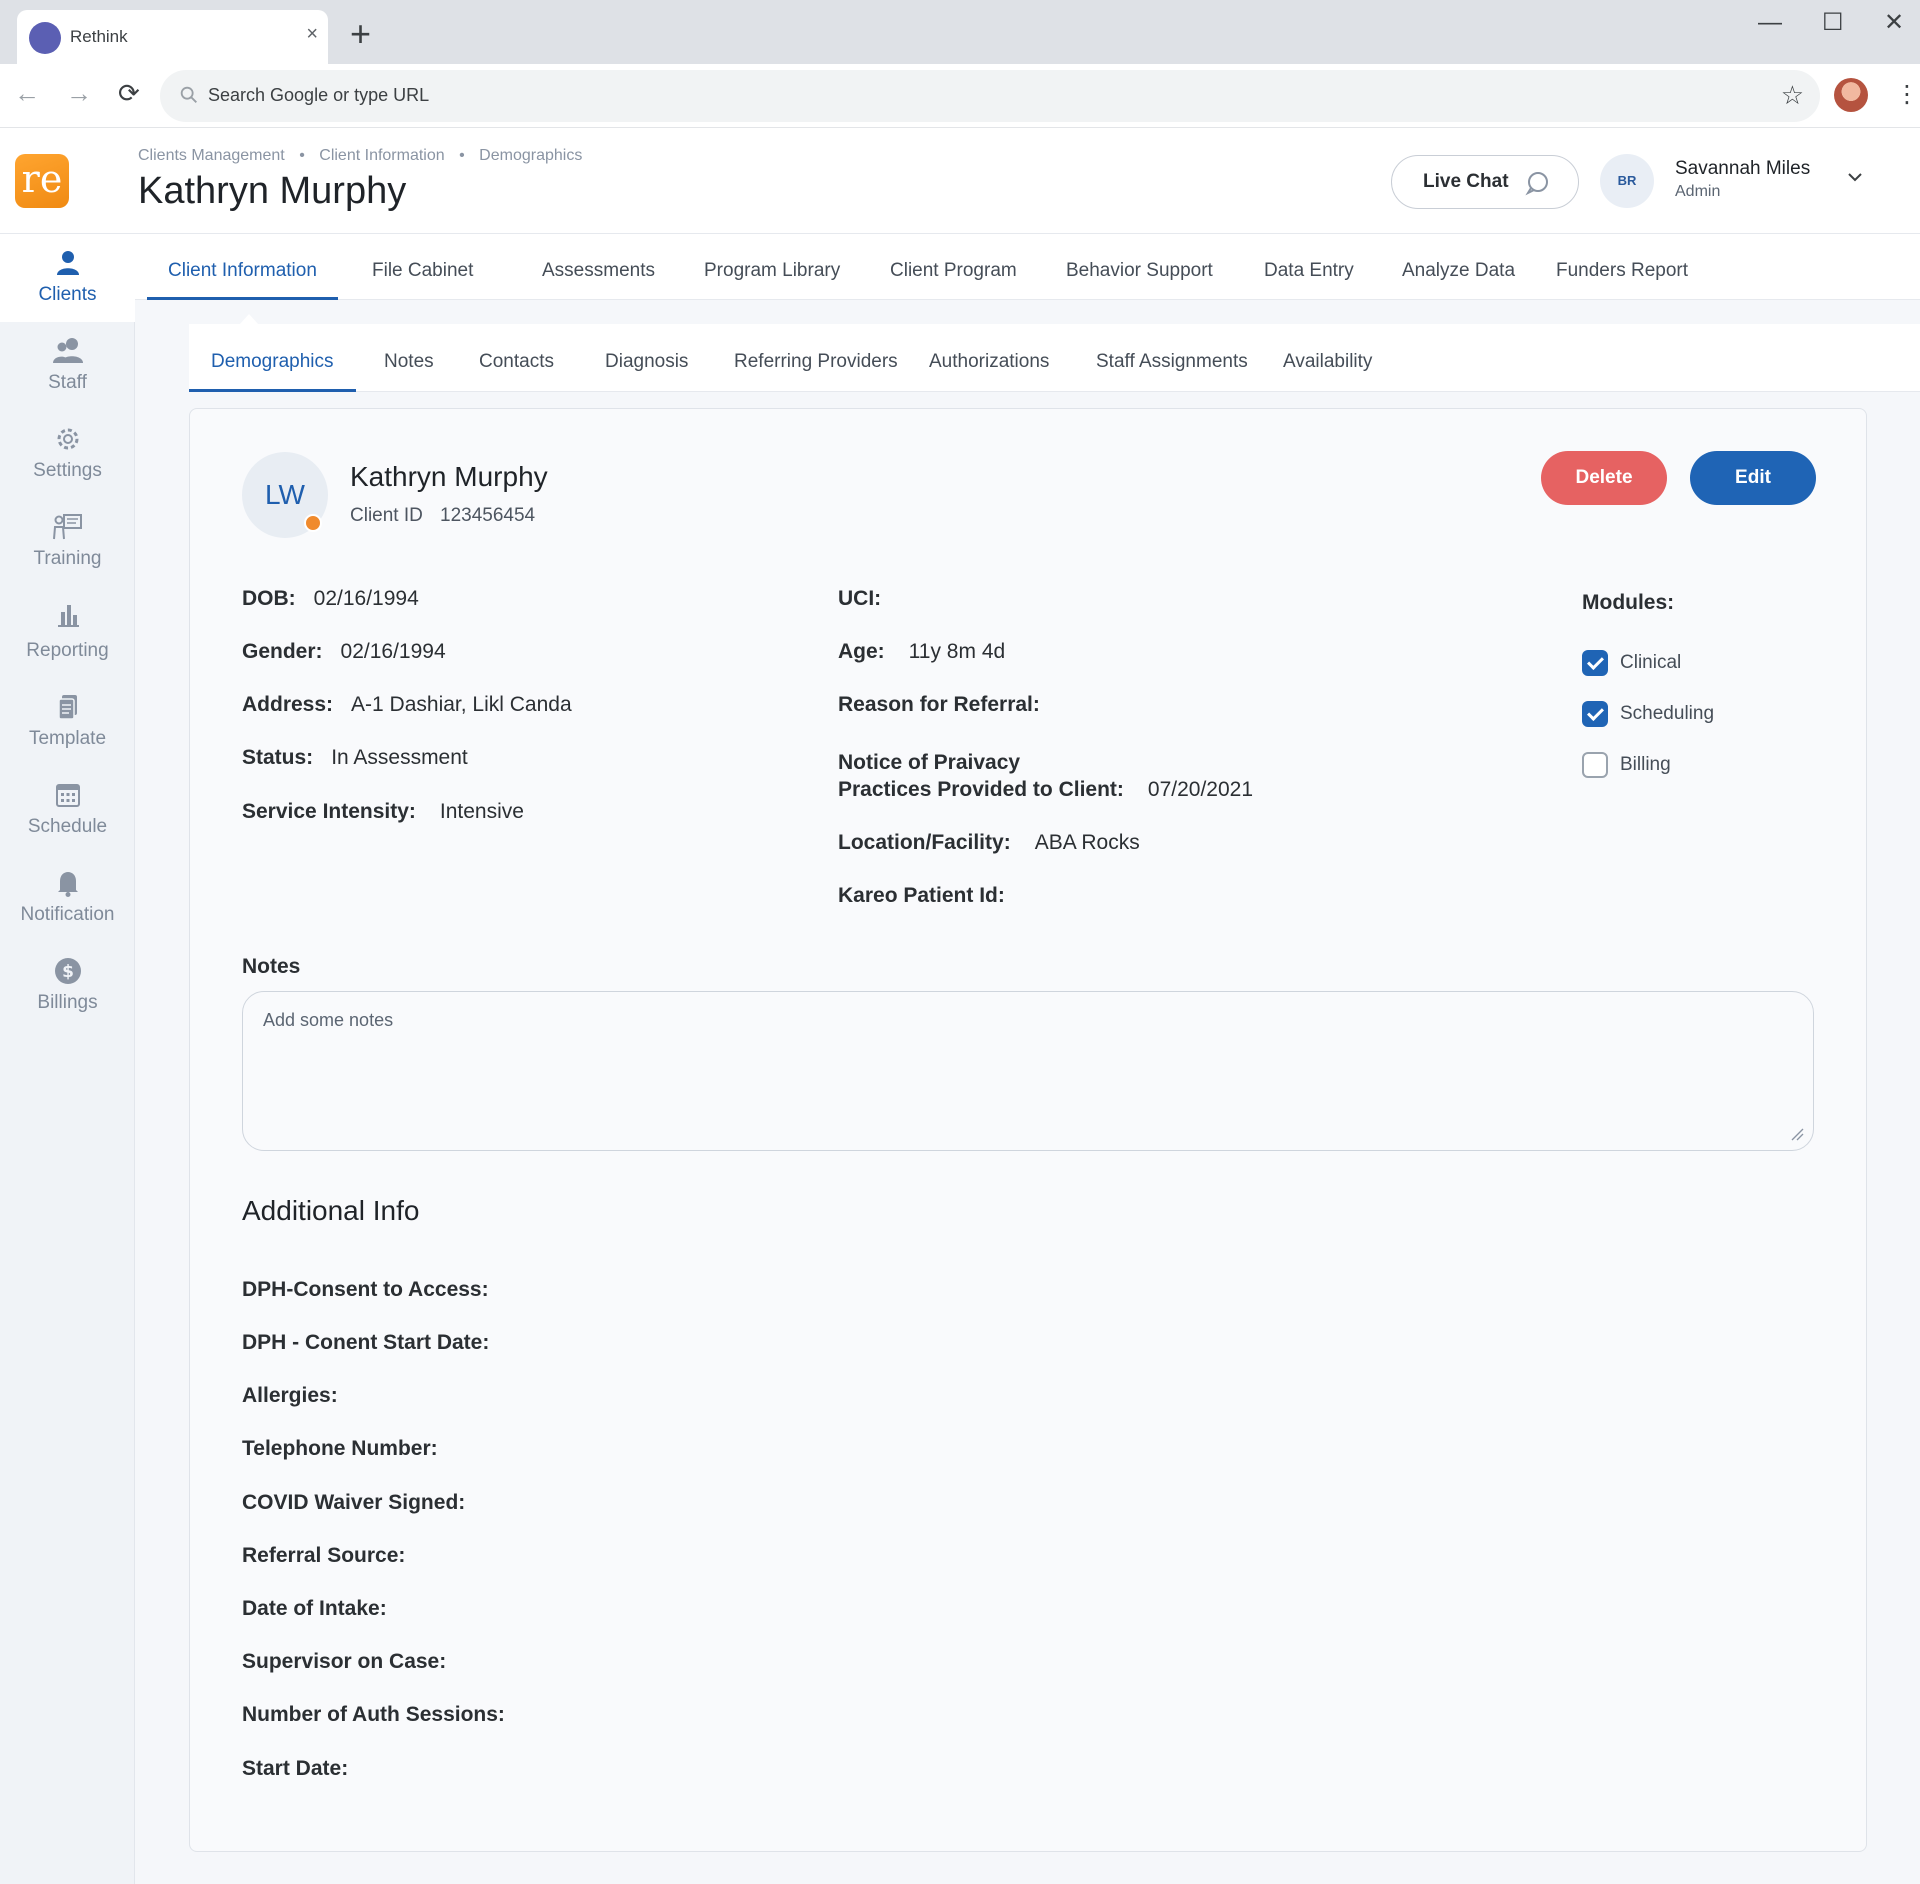  Describe the element at coordinates (1792, 95) in the screenshot. I see `bookmark-star-icon: ☆` at that location.